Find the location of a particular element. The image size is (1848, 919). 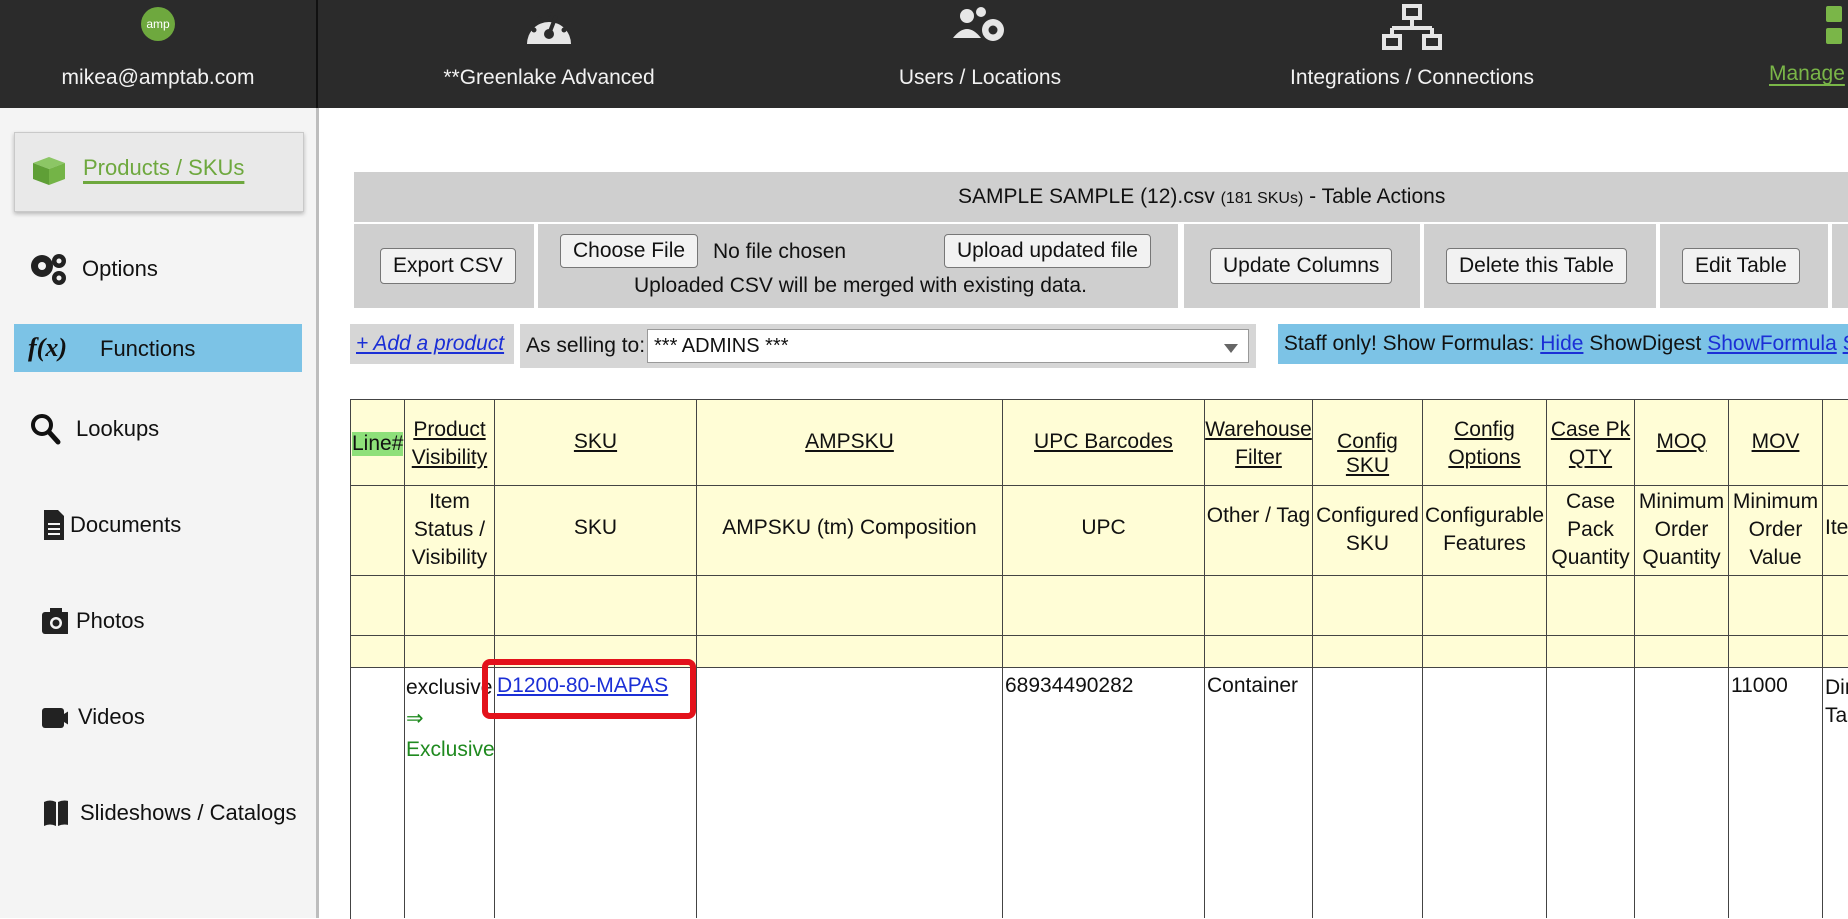

sidebar-item-documents: Documents is located at coordinates (158, 524).